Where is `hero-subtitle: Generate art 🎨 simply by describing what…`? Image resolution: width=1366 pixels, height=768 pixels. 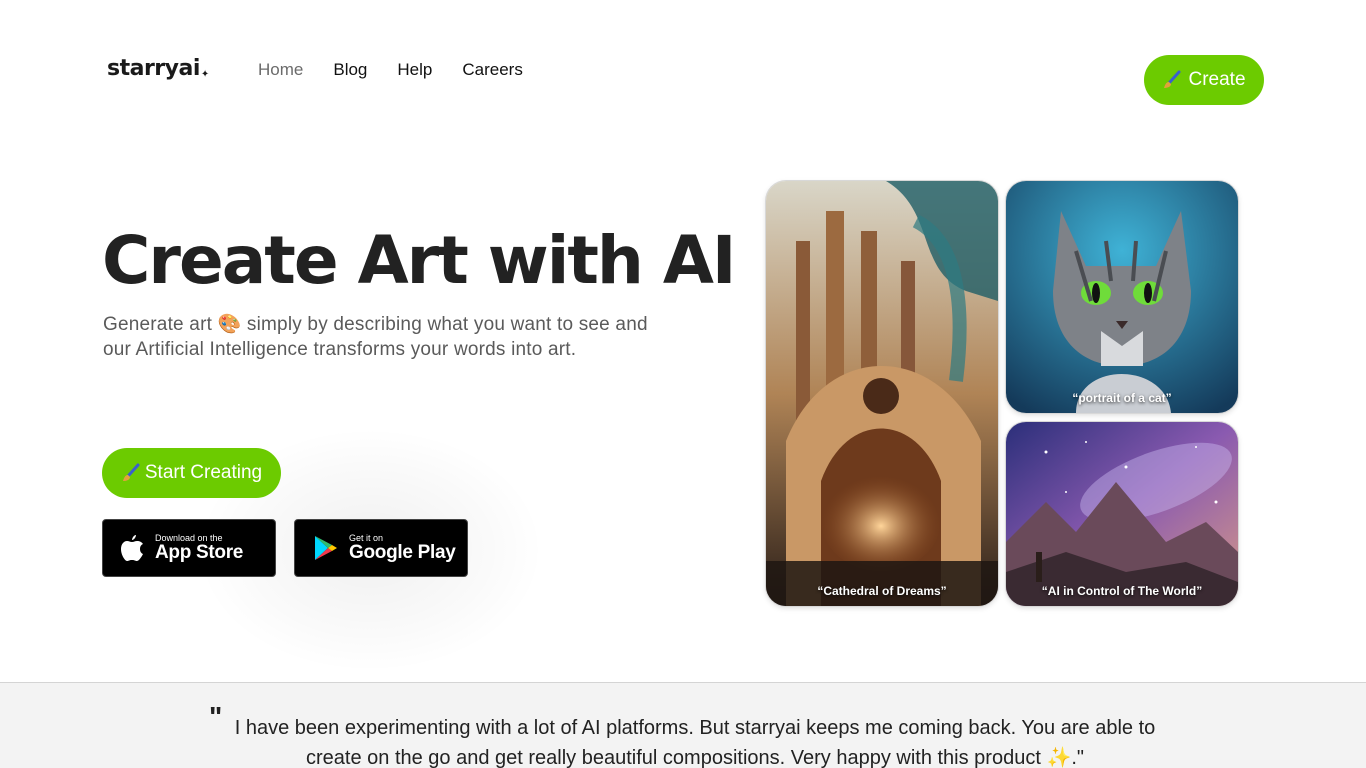
hero-subtitle: Generate art 🎨 simply by describing what… is located at coordinates (383, 337).